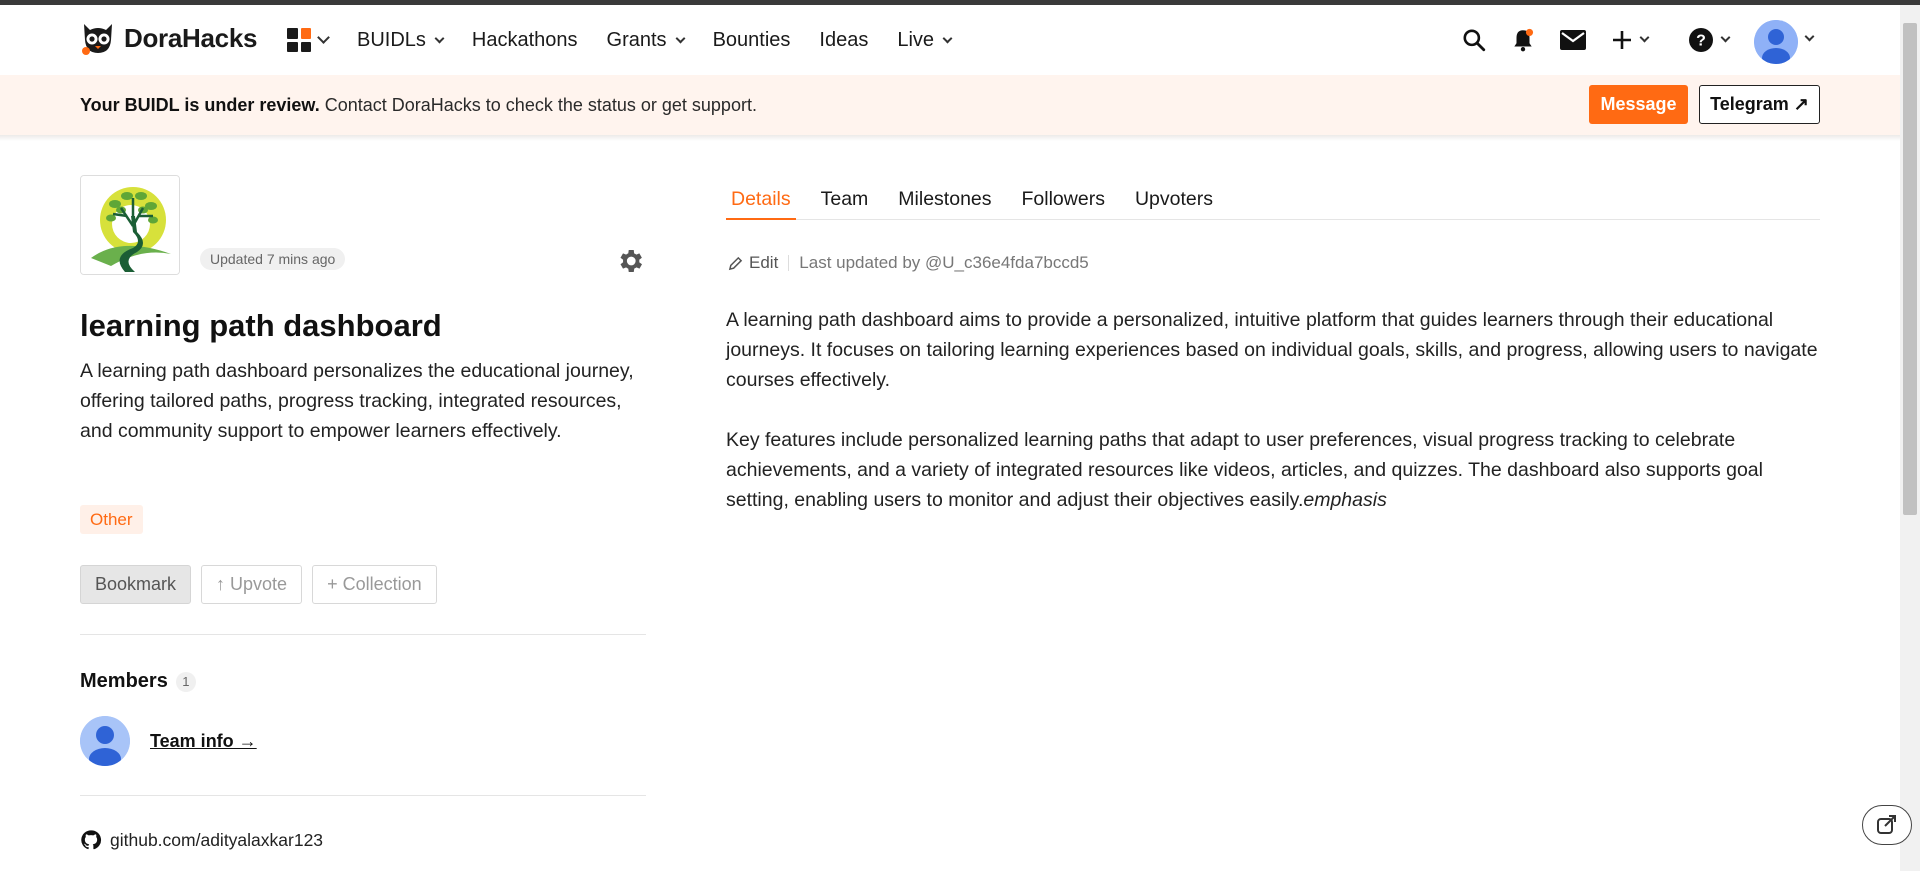 This screenshot has width=1920, height=871. What do you see at coordinates (299, 40) in the screenshot?
I see `apps-grid-icon` at bounding box center [299, 40].